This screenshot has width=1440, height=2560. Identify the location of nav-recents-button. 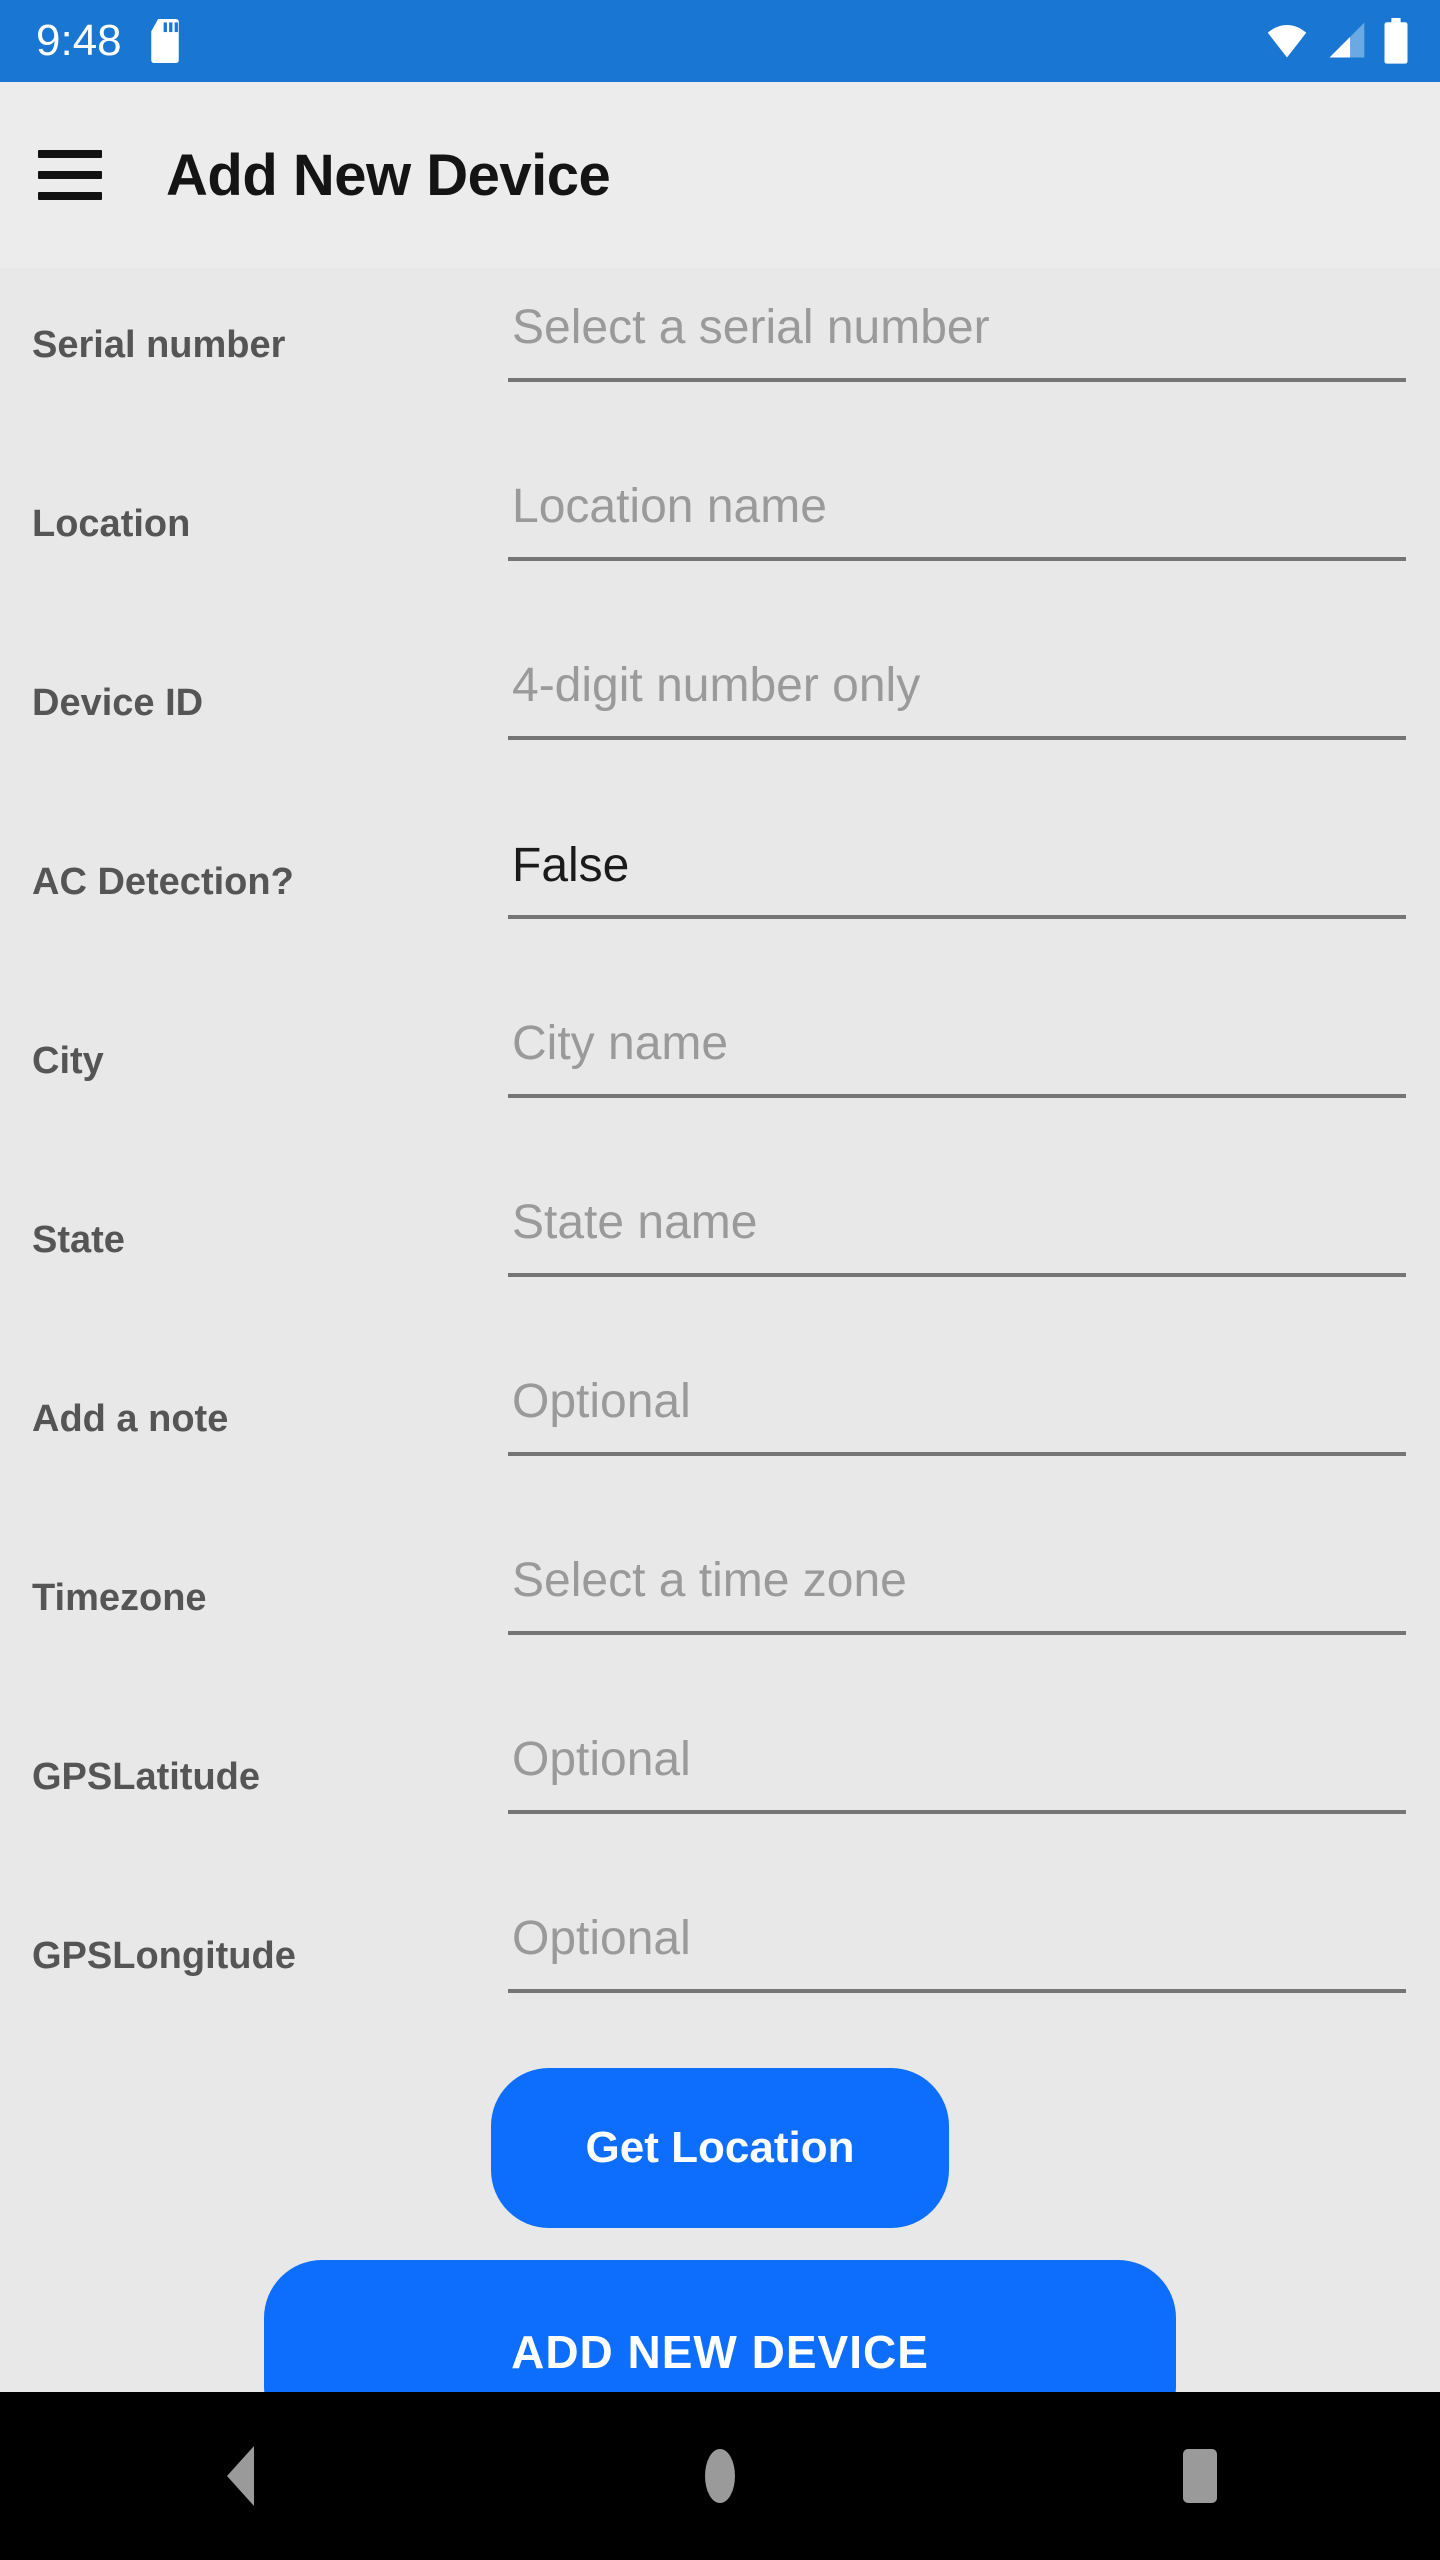
(1200, 2476).